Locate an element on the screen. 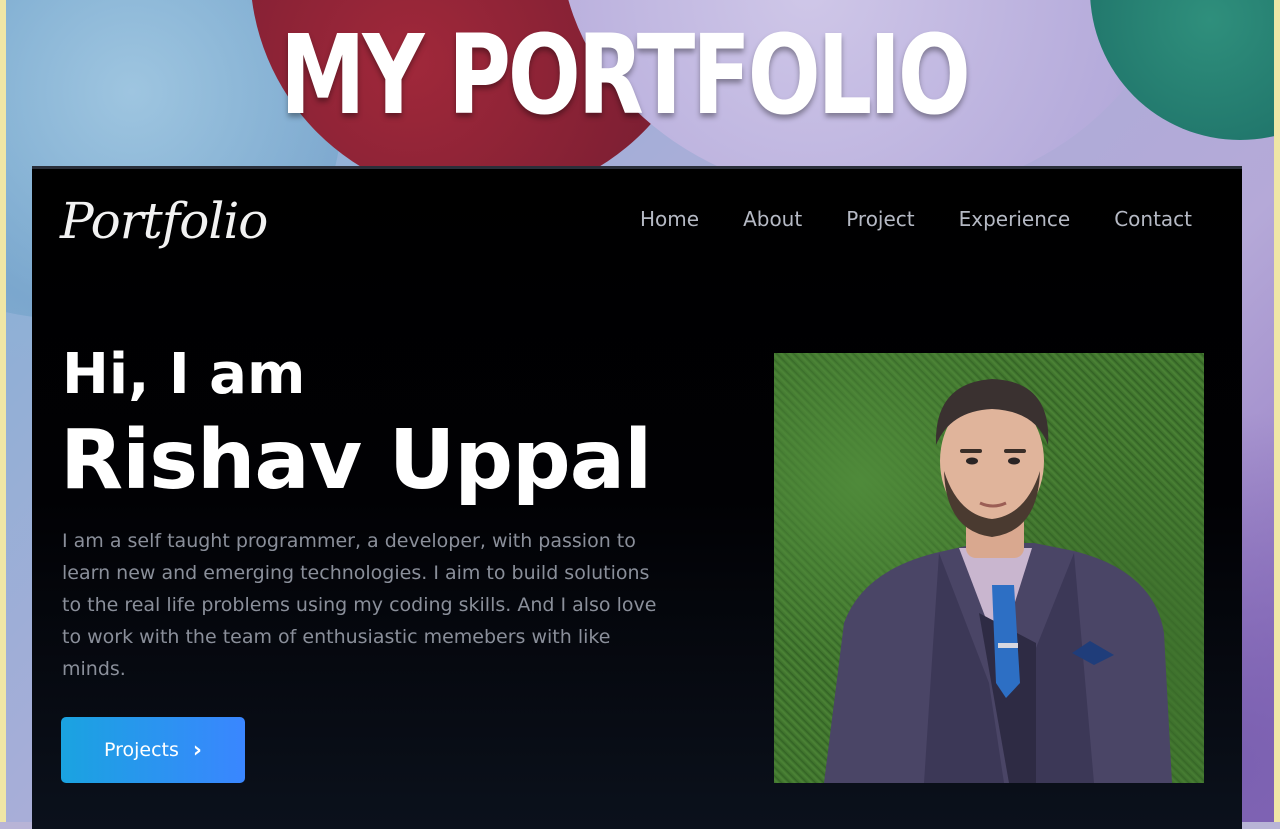 The image size is (1280, 829). site-logo: Portfolio is located at coordinates (164, 221).